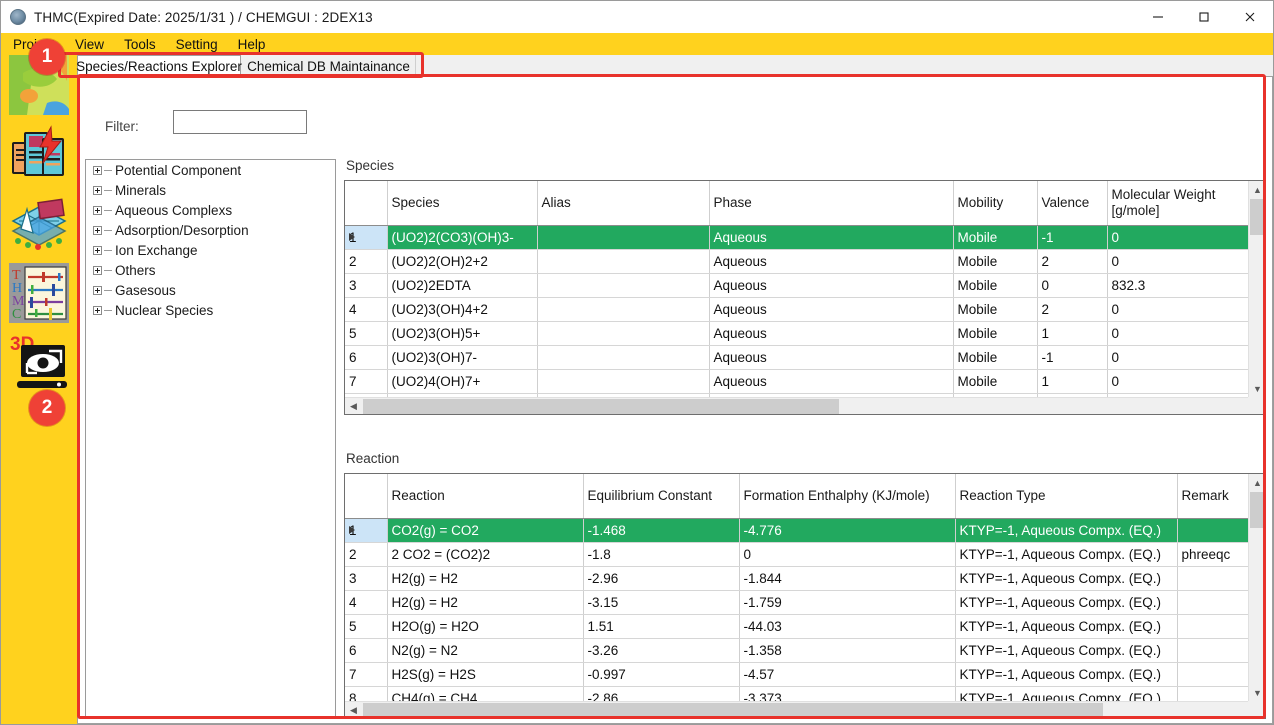  I want to click on reaction-col-equilibrium-constant: Equilibrium Constant, so click(661, 496).